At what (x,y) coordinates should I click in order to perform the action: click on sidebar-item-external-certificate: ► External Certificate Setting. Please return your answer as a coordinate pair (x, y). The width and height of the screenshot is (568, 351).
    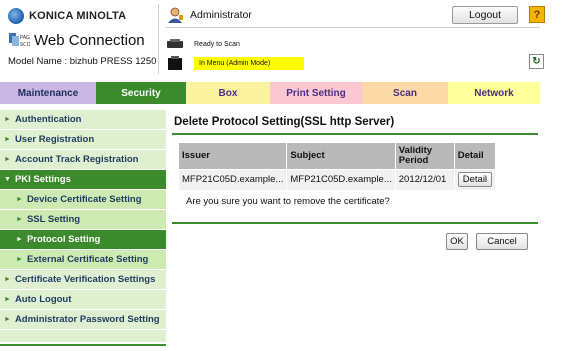
    Looking at the image, I should click on (83, 260).